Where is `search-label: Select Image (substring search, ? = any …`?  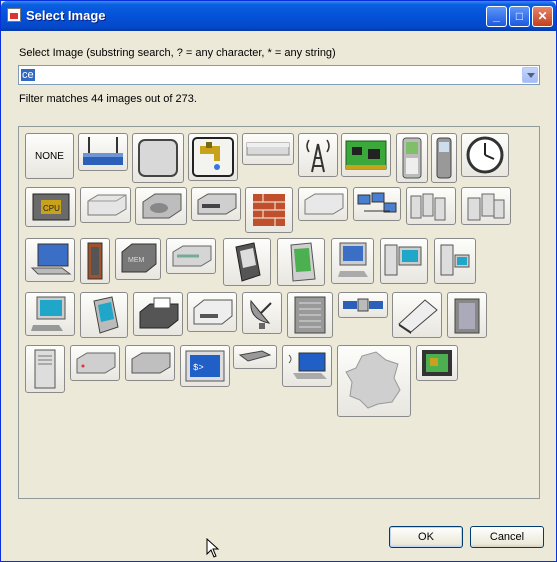
search-label: Select Image (substring search, ? = any … is located at coordinates (177, 53).